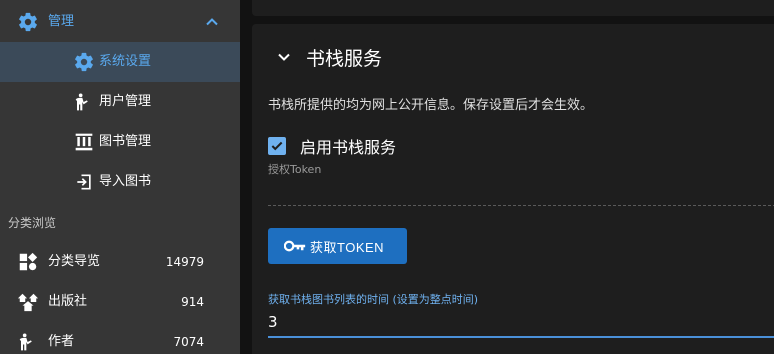 This screenshot has height=354, width=774. Describe the element at coordinates (521, 205) in the screenshot. I see `dashed-divider` at that location.